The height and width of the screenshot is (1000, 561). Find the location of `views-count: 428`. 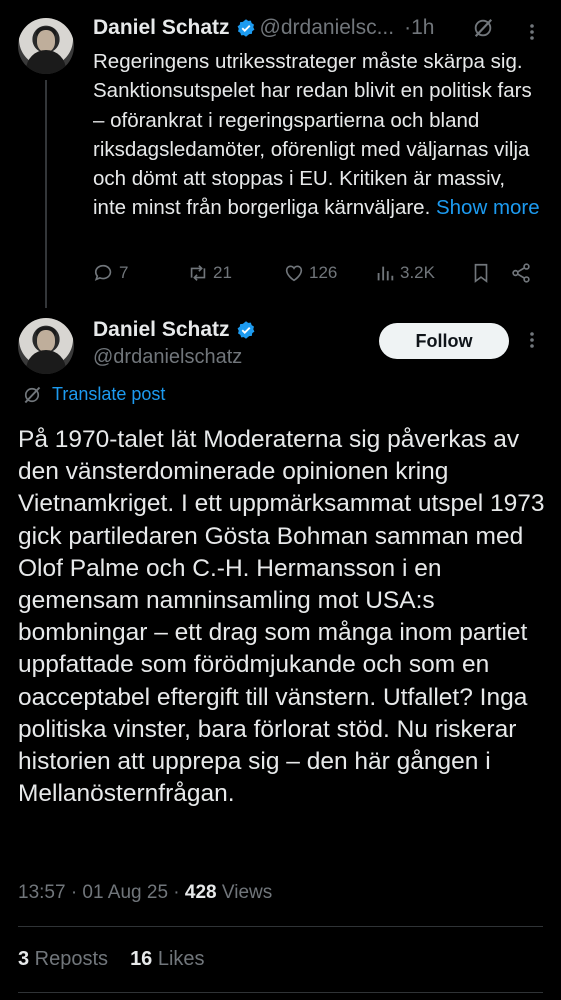

views-count: 428 is located at coordinates (200, 892).